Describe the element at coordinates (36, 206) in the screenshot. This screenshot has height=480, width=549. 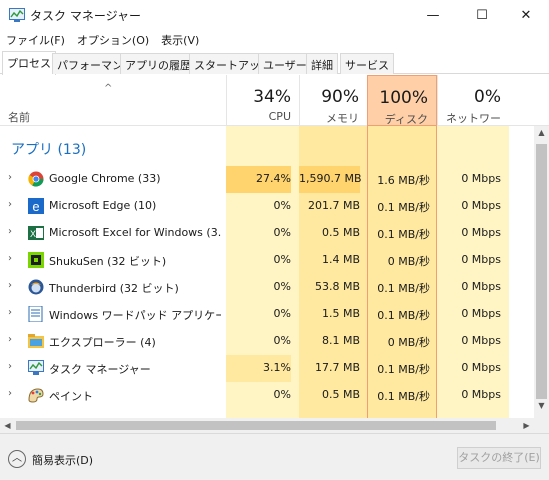
I see `edge-icon: e` at that location.